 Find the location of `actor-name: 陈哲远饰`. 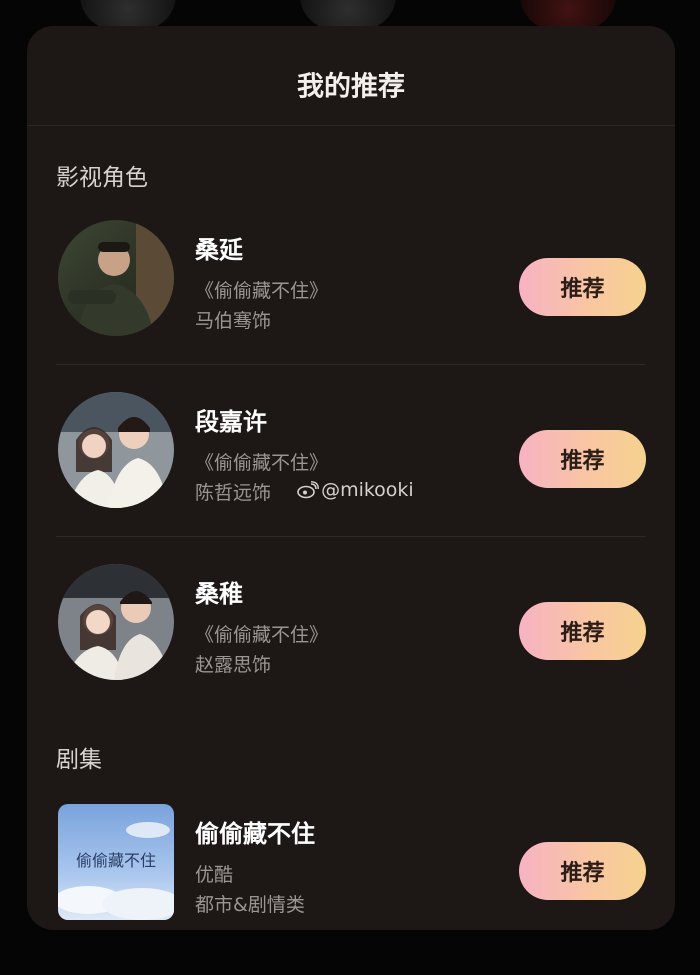

actor-name: 陈哲远饰 is located at coordinates (233, 493).